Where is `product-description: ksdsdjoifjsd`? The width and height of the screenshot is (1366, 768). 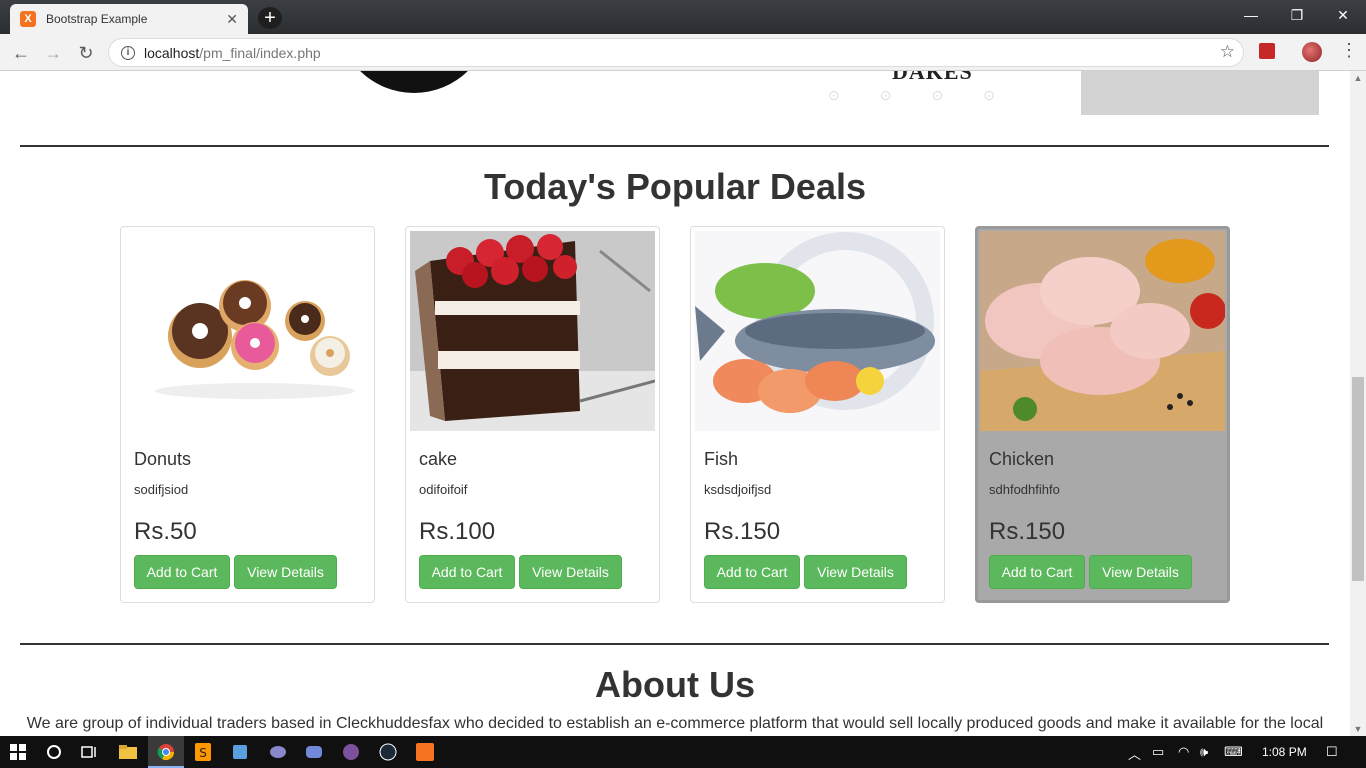 product-description: ksdsdjoifjsd is located at coordinates (738, 489).